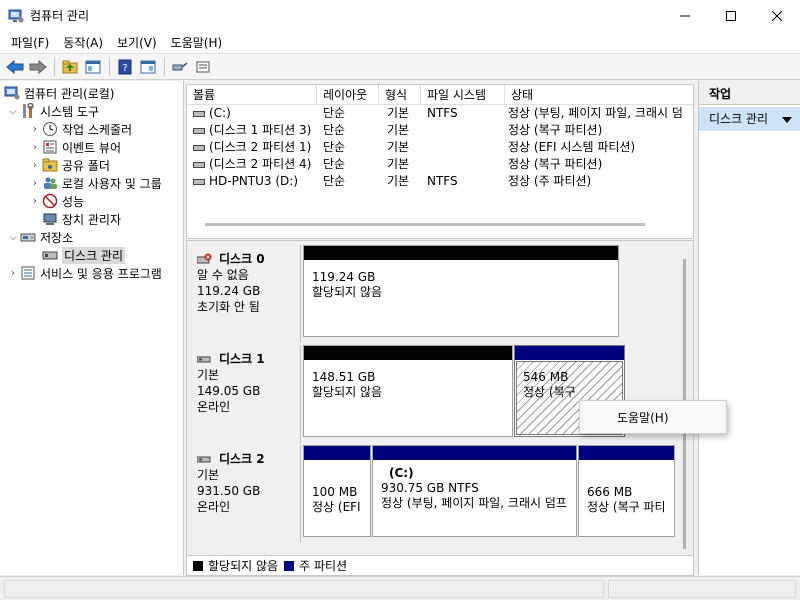 The width and height of the screenshot is (800, 600). Describe the element at coordinates (255, 113) in the screenshot. I see `volume-name-cell: (C:)` at that location.